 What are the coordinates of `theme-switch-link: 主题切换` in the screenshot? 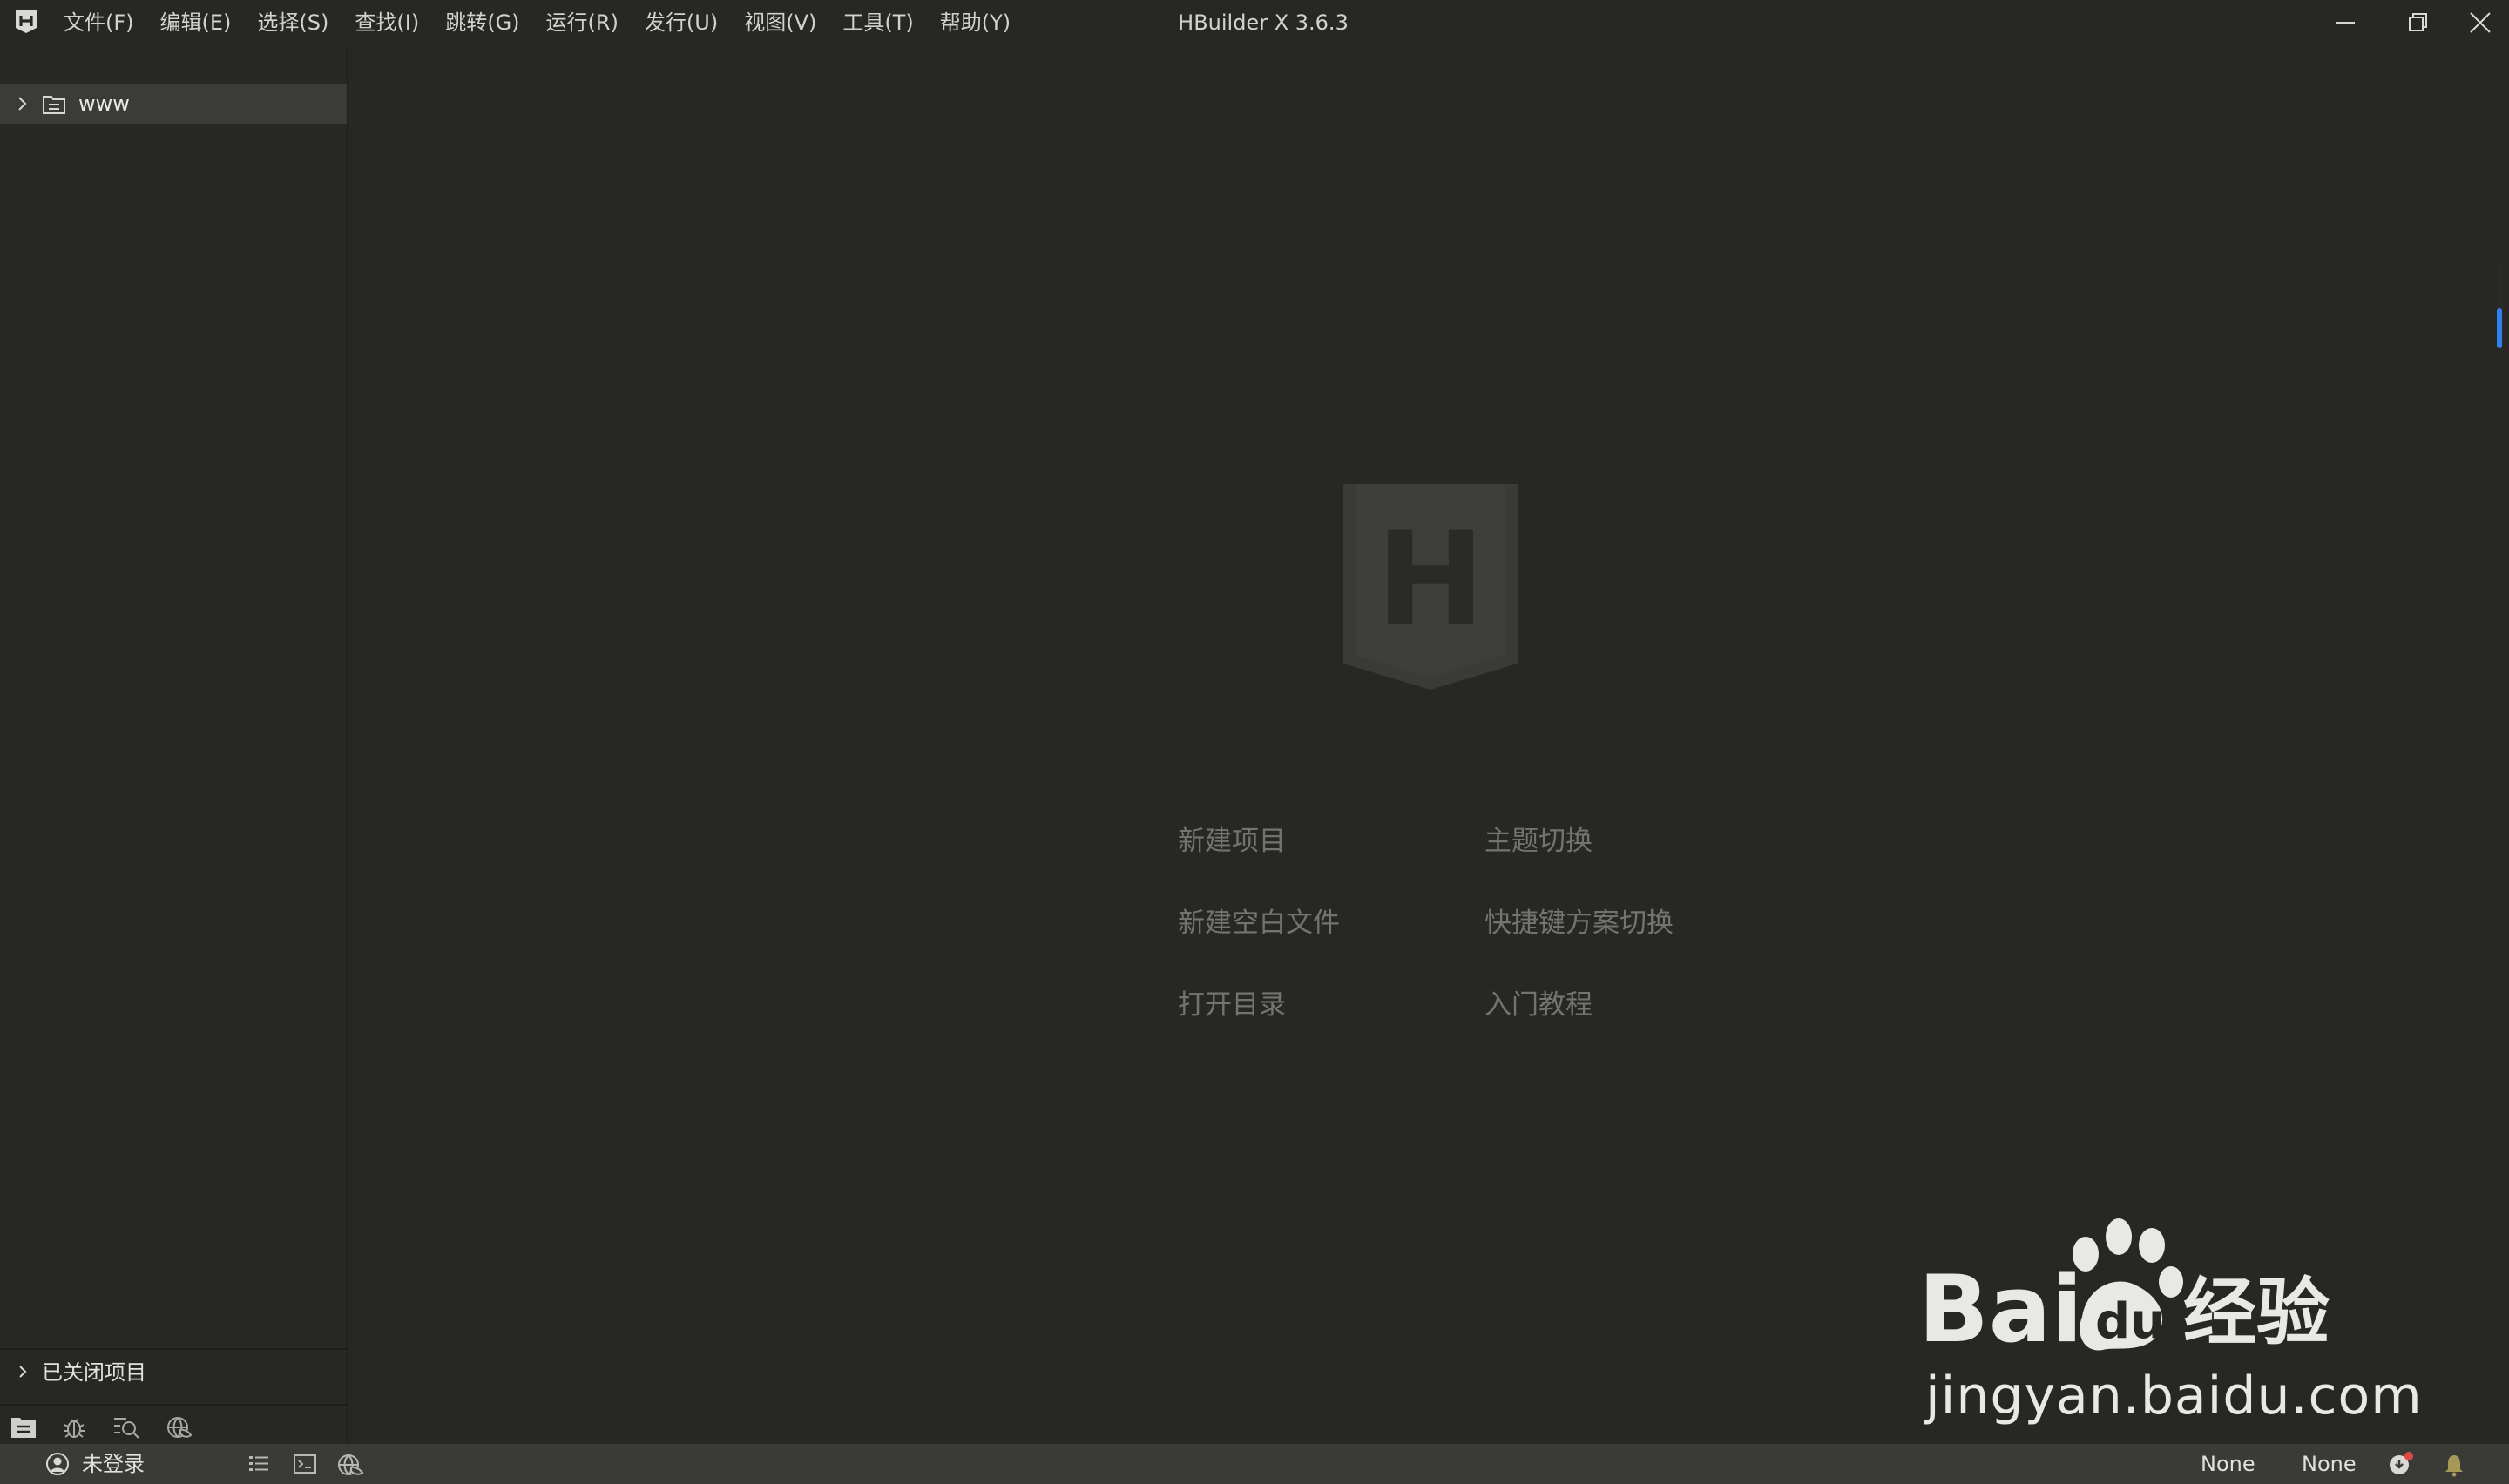 It's located at (1538, 838).